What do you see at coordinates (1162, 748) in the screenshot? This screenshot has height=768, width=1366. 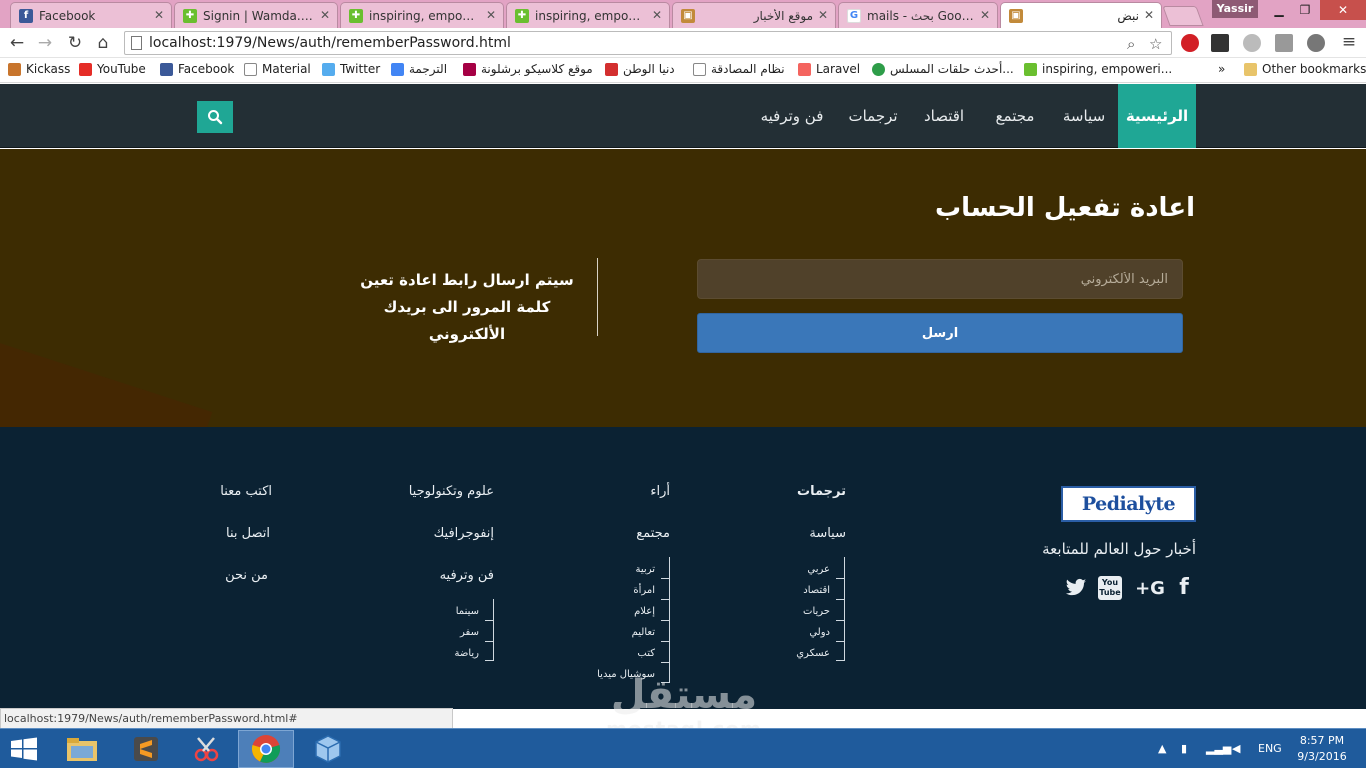 I see `tray-overflow-icon: ▲` at bounding box center [1162, 748].